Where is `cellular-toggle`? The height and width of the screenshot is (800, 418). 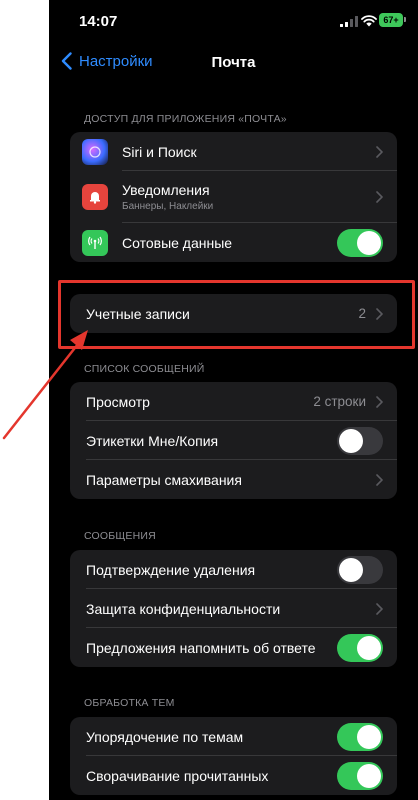 cellular-toggle is located at coordinates (360, 242).